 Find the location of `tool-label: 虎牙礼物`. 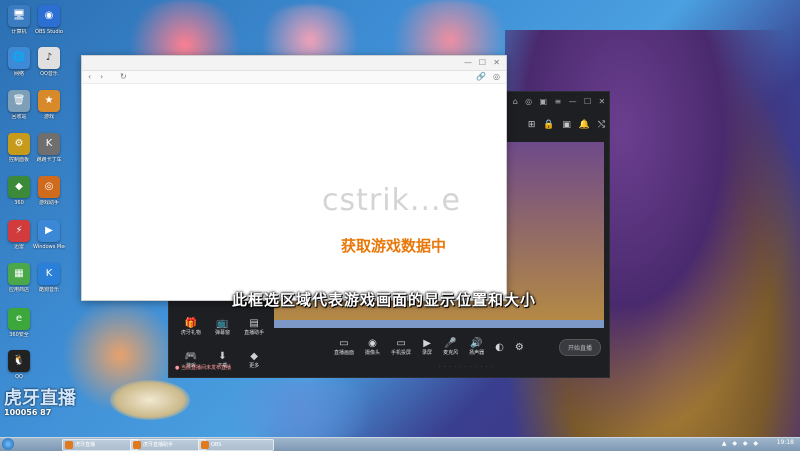

tool-label: 虎牙礼物 is located at coordinates (190, 333).